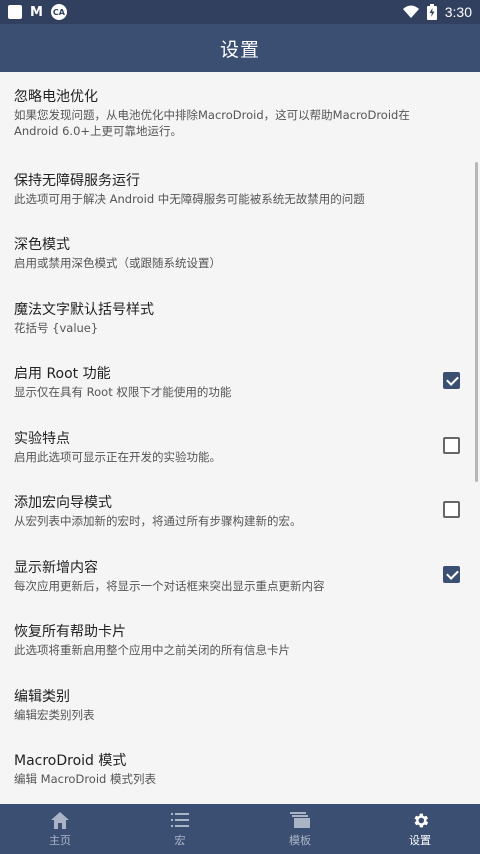 The width and height of the screenshot is (480, 854). Describe the element at coordinates (240, 575) in the screenshot. I see `setting-show-whats-new: 显示新增内容 每次应用更新后，将显示一个对话框来突出显示重点更新内容` at that location.